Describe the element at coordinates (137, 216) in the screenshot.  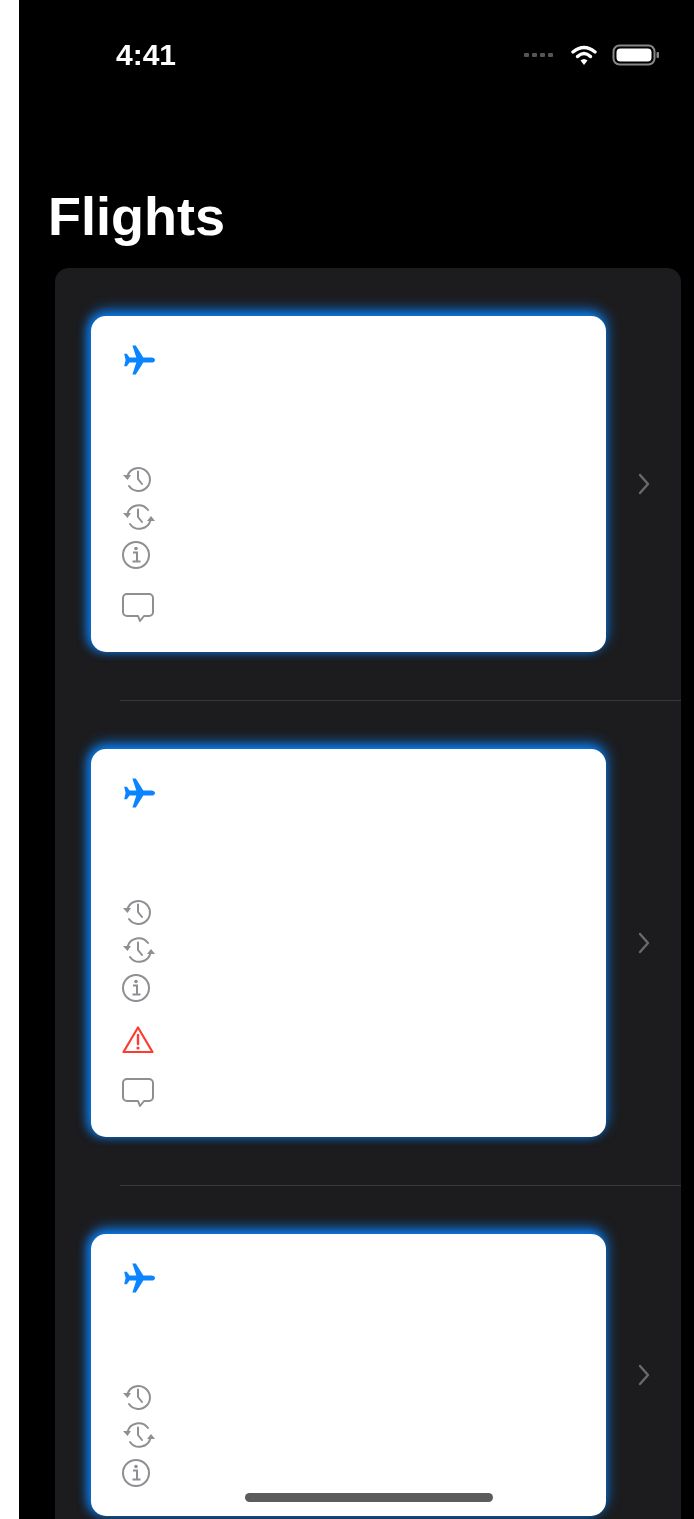
I see `page-title: Flights` at that location.